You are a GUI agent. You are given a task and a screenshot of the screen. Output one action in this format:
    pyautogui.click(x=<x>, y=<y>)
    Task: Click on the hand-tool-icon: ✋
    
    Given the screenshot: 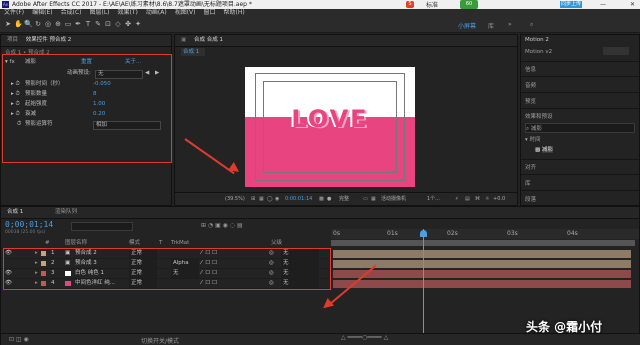 What is the action you would take?
    pyautogui.click(x=18, y=24)
    